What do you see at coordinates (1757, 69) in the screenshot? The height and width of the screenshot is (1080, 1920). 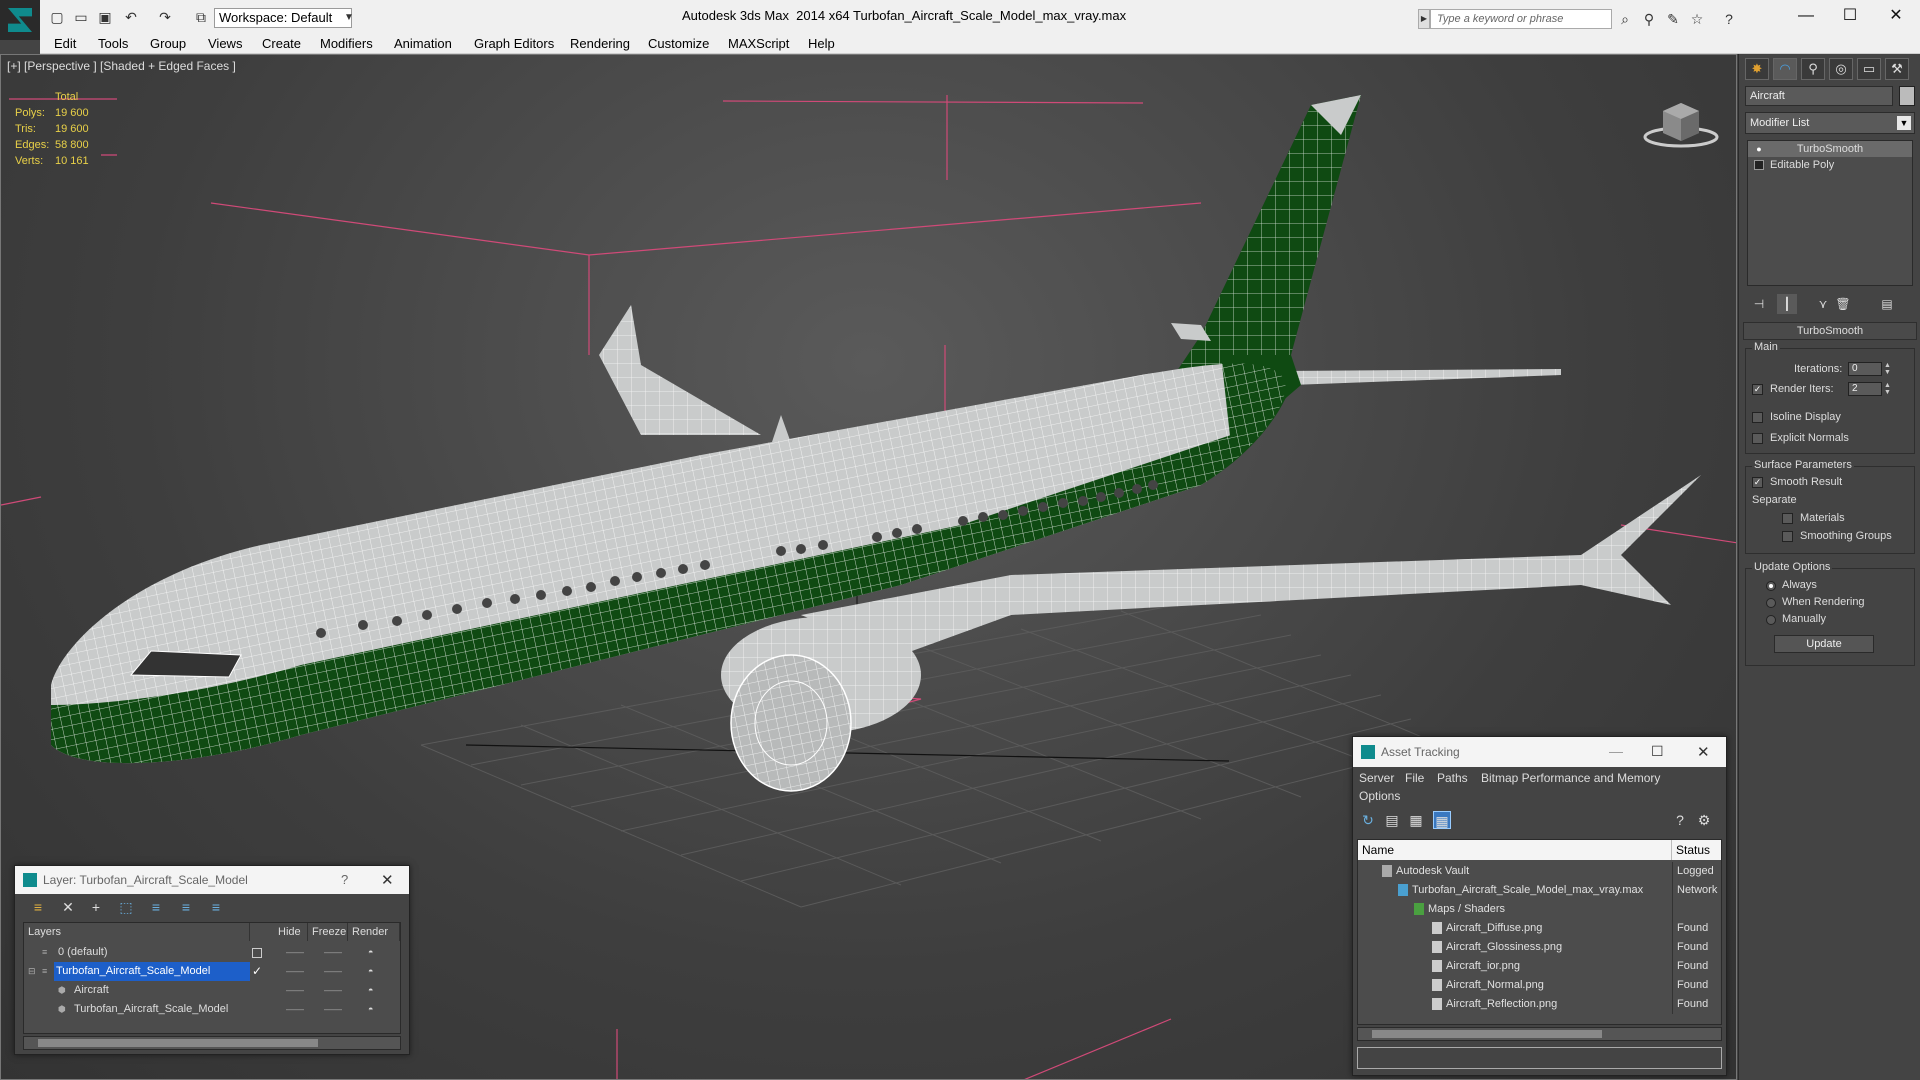 I see `create-tab-icon: ✸` at bounding box center [1757, 69].